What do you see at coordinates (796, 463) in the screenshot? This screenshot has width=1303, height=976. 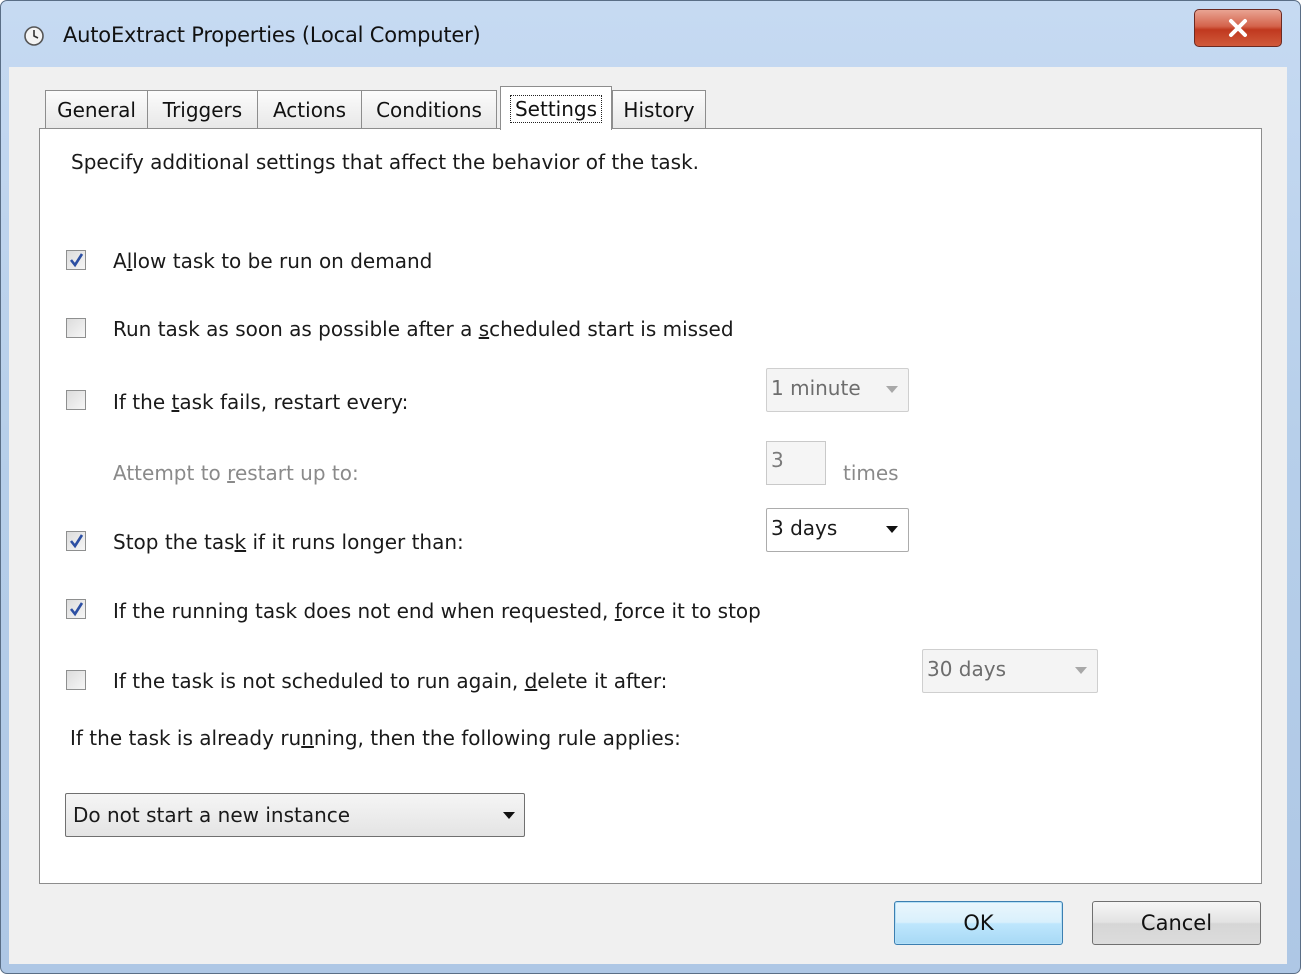 I see `restart-attempts-input: 3` at bounding box center [796, 463].